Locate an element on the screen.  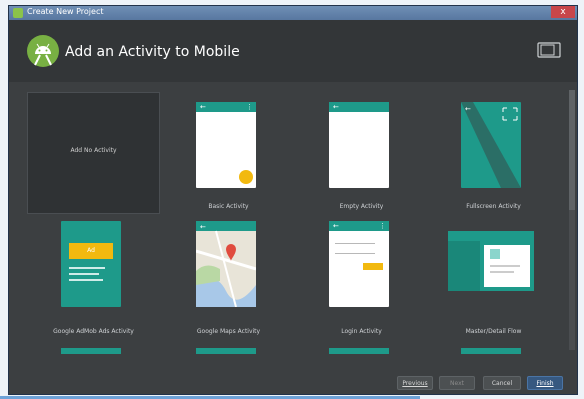
cancel-button-label: Cancel is located at coordinates (502, 383).